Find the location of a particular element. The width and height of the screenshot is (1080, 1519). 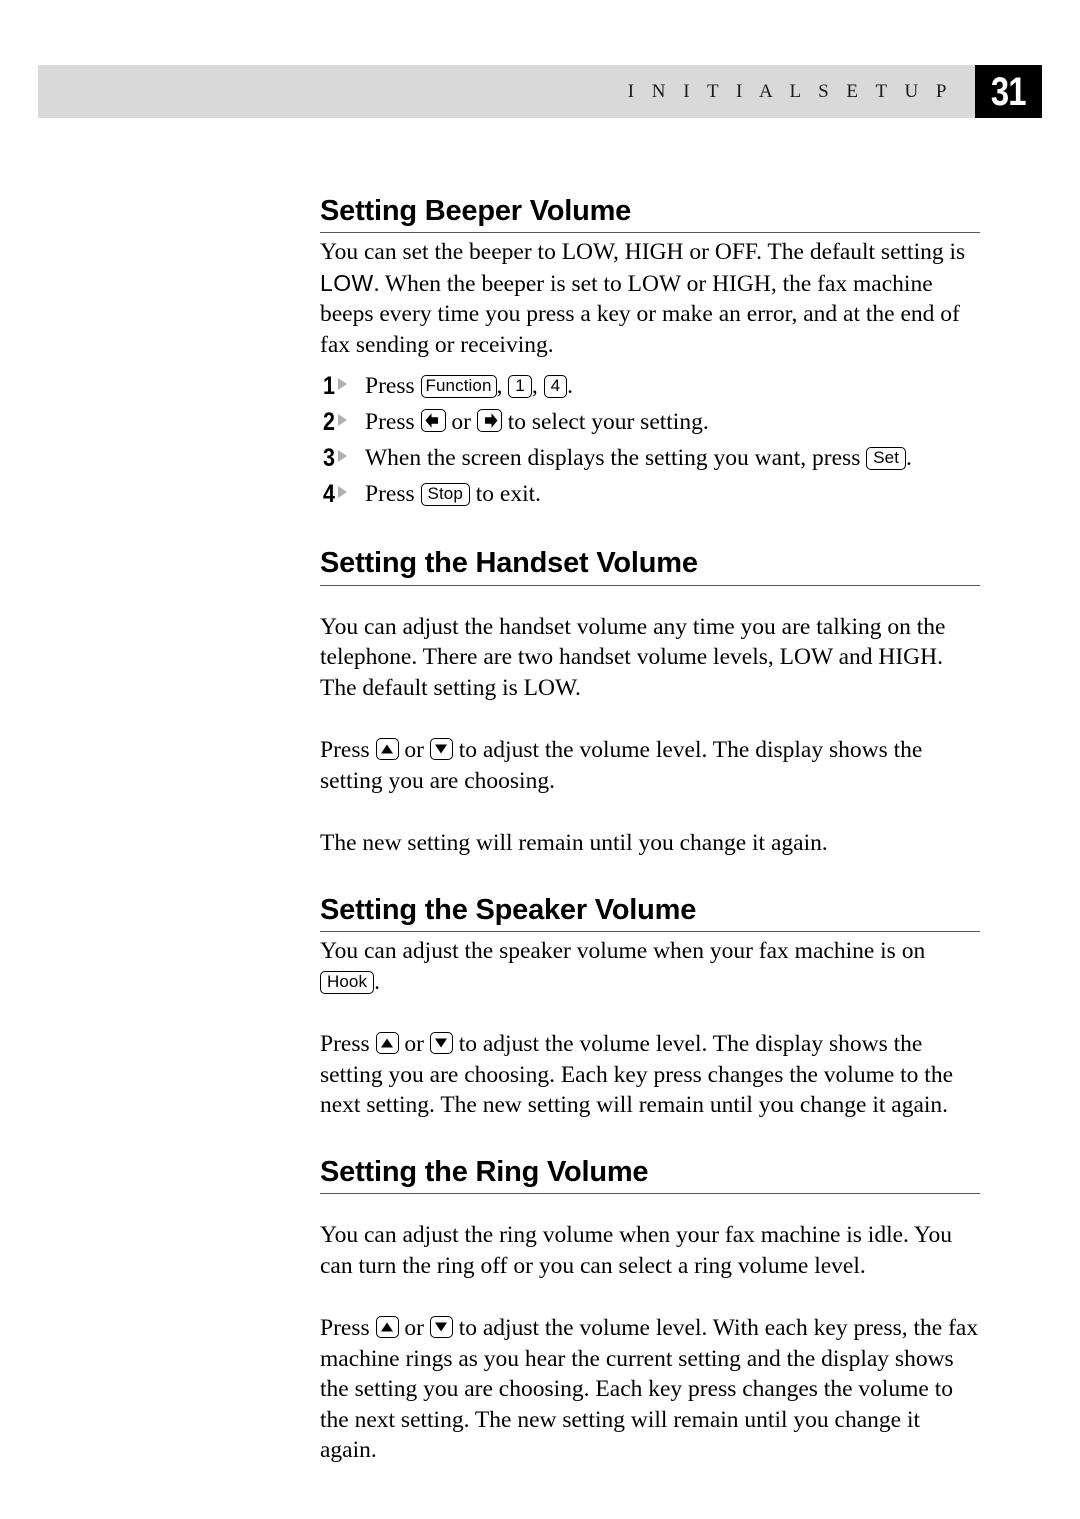

key-stop: Stop is located at coordinates (445, 495).